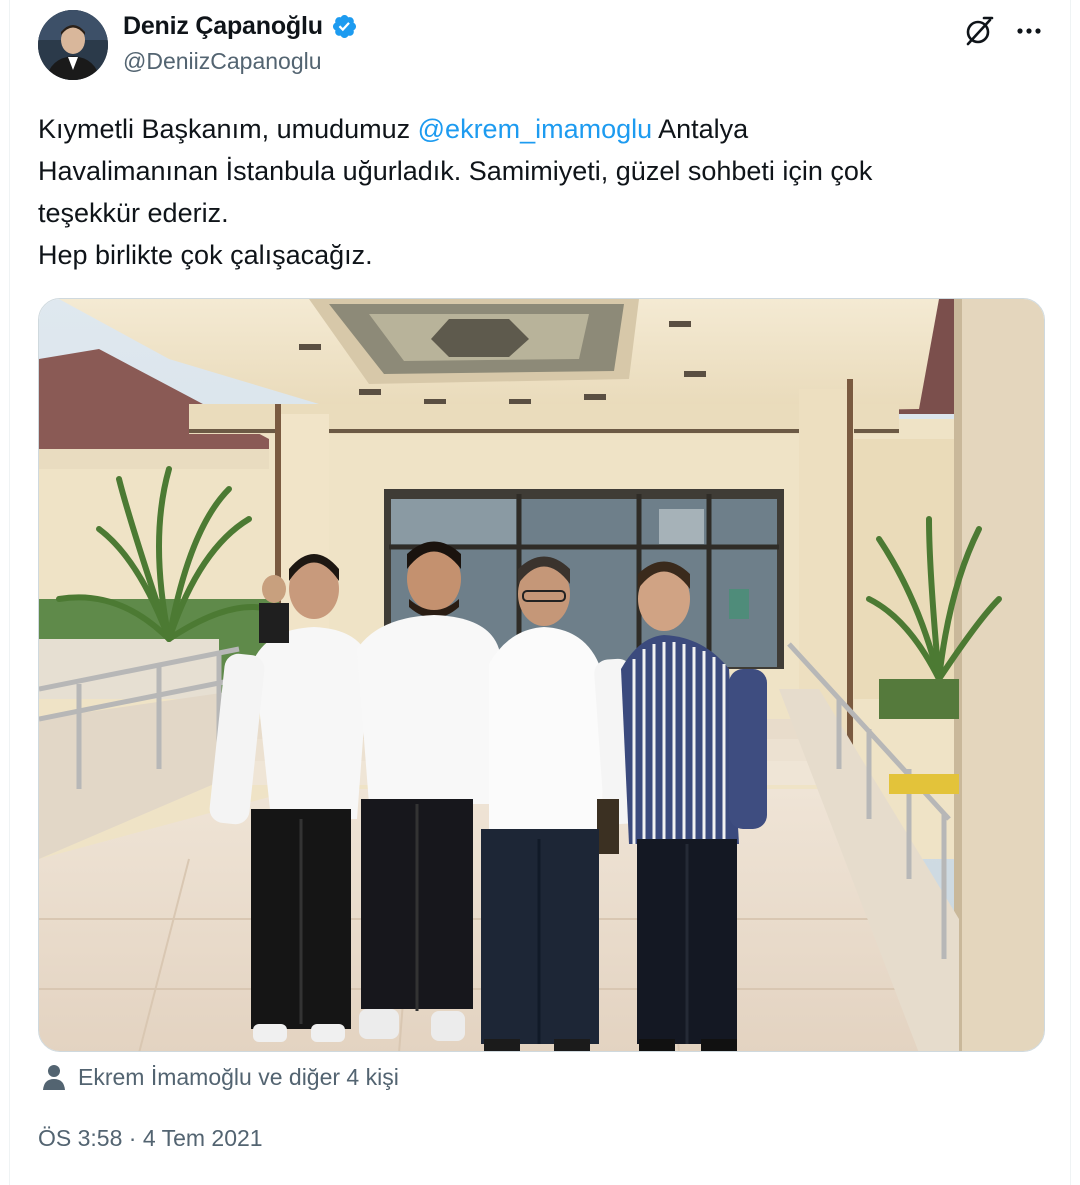 The width and height of the screenshot is (1080, 1185). I want to click on grok-icon, so click(979, 31).